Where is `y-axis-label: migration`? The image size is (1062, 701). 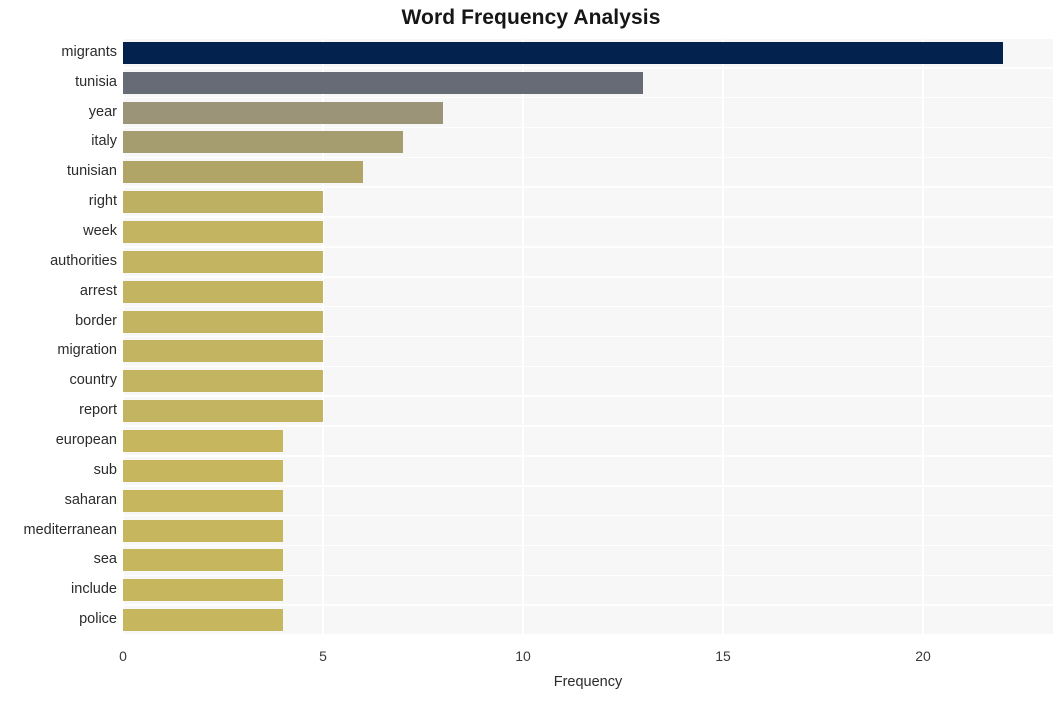
y-axis-label: migration is located at coordinates (87, 350).